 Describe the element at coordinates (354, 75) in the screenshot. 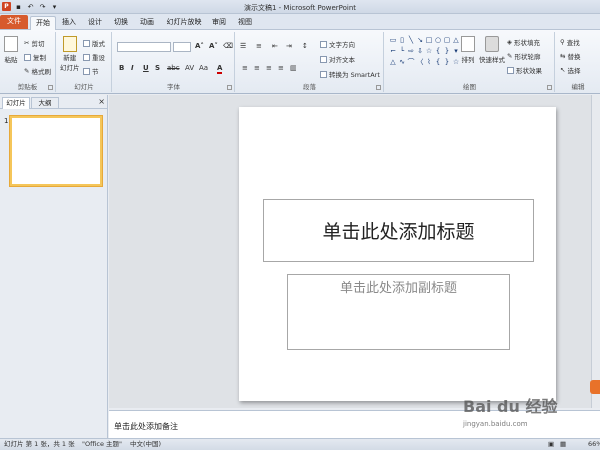

I see `smartart-label: 转换为 SmartArt` at that location.